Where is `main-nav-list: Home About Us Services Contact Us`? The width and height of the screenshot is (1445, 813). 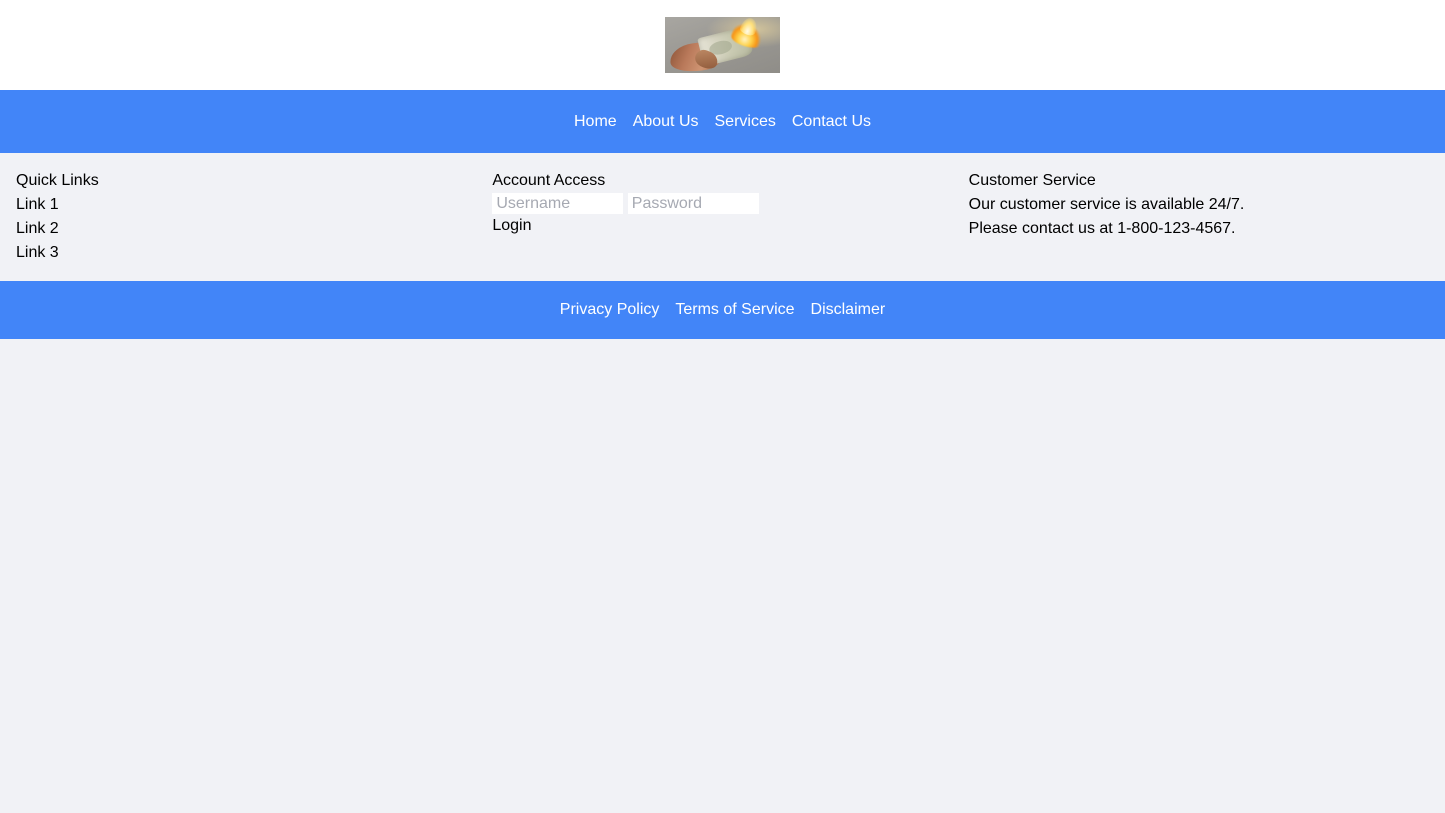
main-nav-list: Home About Us Services Contact Us is located at coordinates (722, 122).